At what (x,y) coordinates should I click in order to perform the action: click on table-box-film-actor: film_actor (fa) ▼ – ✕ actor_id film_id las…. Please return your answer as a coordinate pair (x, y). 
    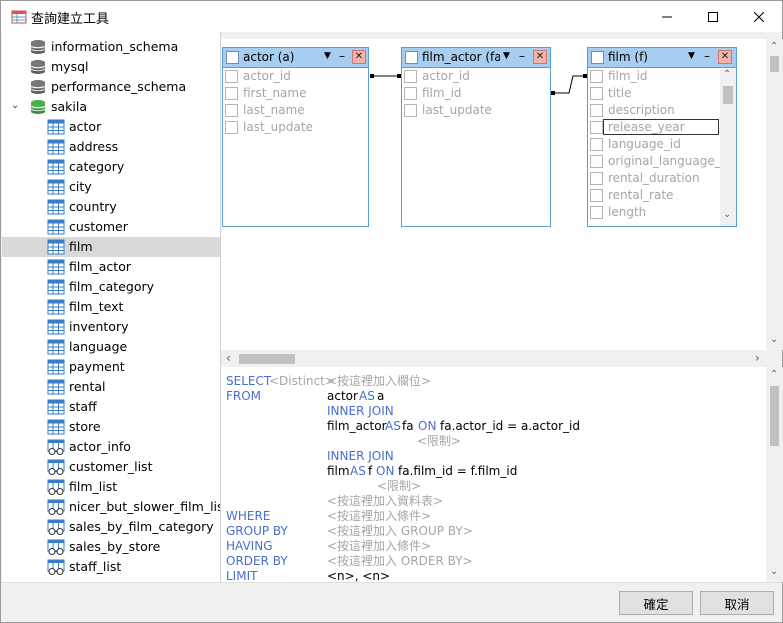
    Looking at the image, I should click on (476, 137).